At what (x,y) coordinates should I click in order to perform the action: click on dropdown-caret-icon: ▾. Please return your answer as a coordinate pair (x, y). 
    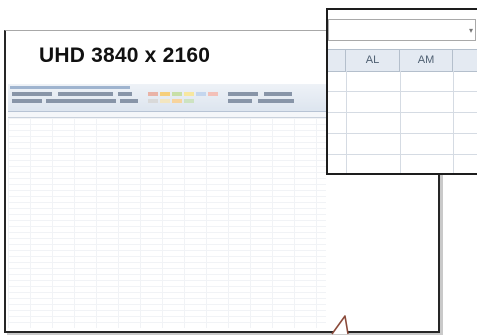
    Looking at the image, I should click on (470, 30).